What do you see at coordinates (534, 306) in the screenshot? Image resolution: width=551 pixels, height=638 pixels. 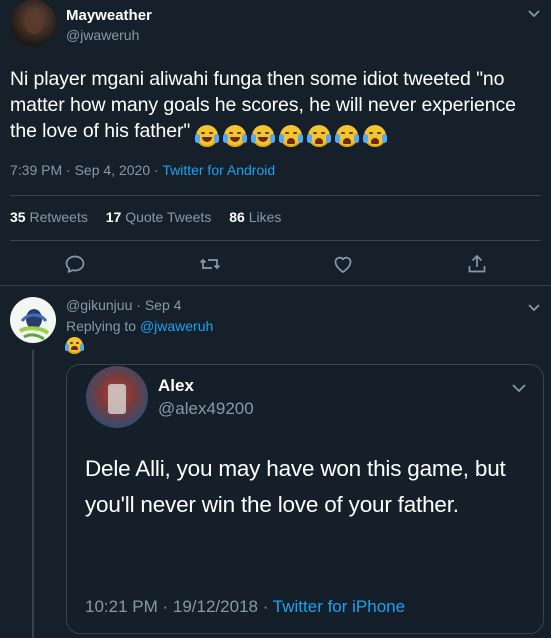 I see `reply-options-chevron-icon` at bounding box center [534, 306].